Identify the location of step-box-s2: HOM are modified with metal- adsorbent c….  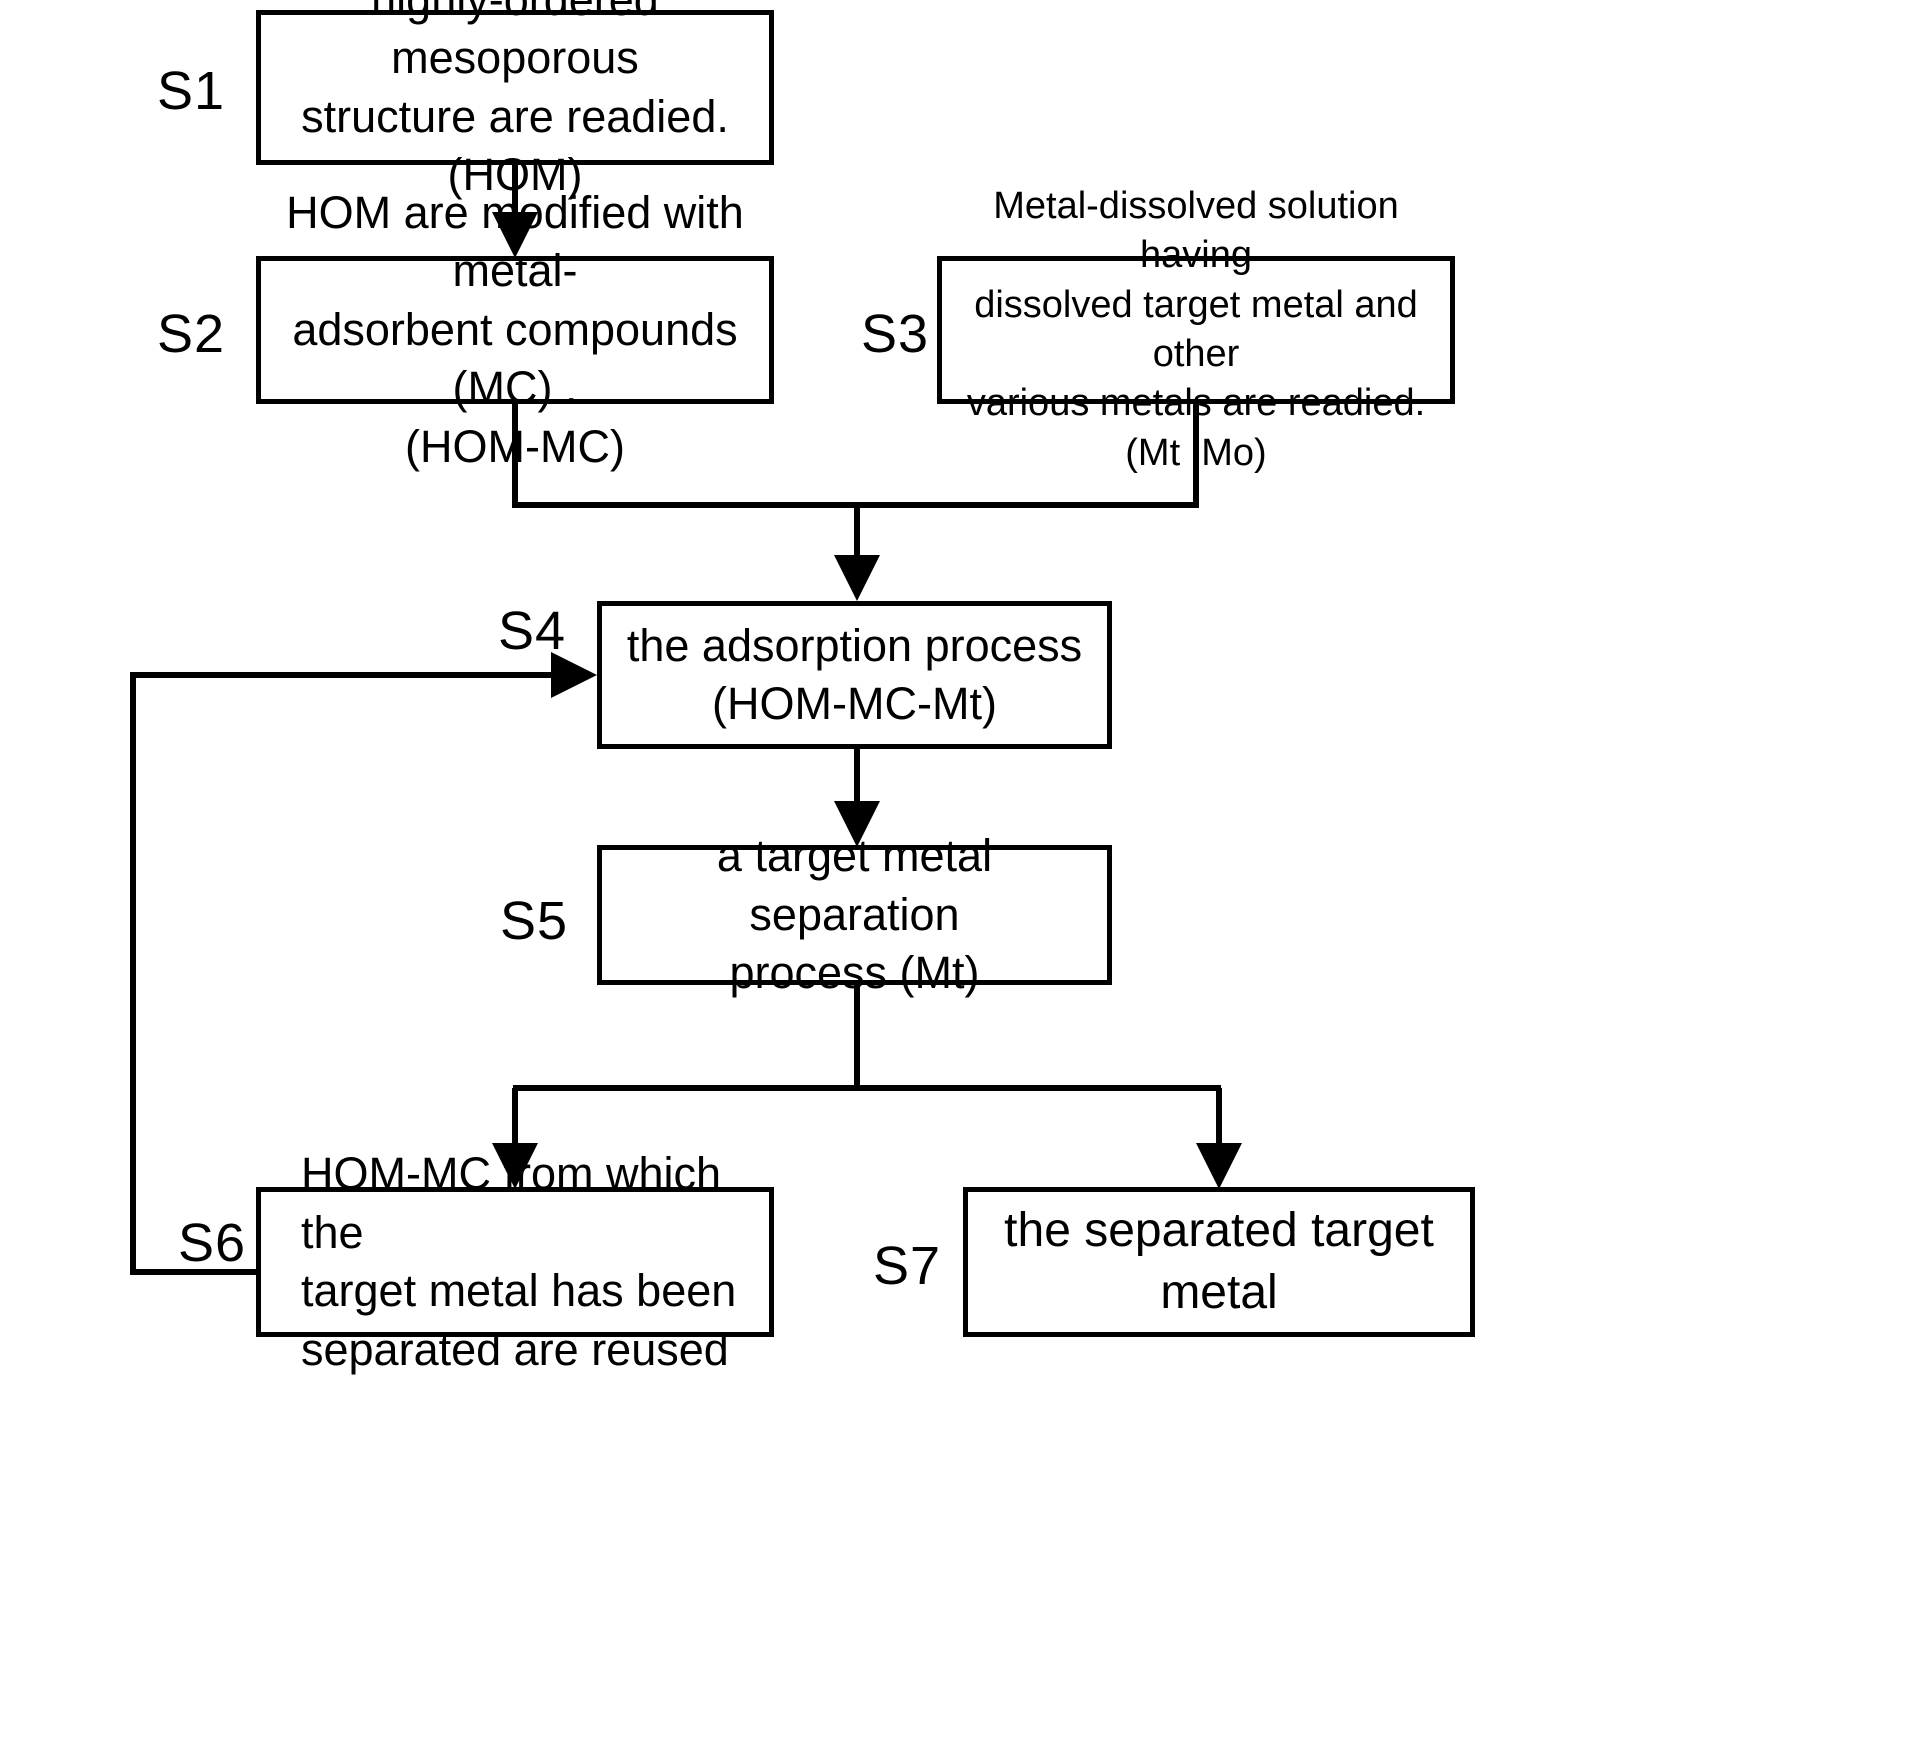
(515, 329).